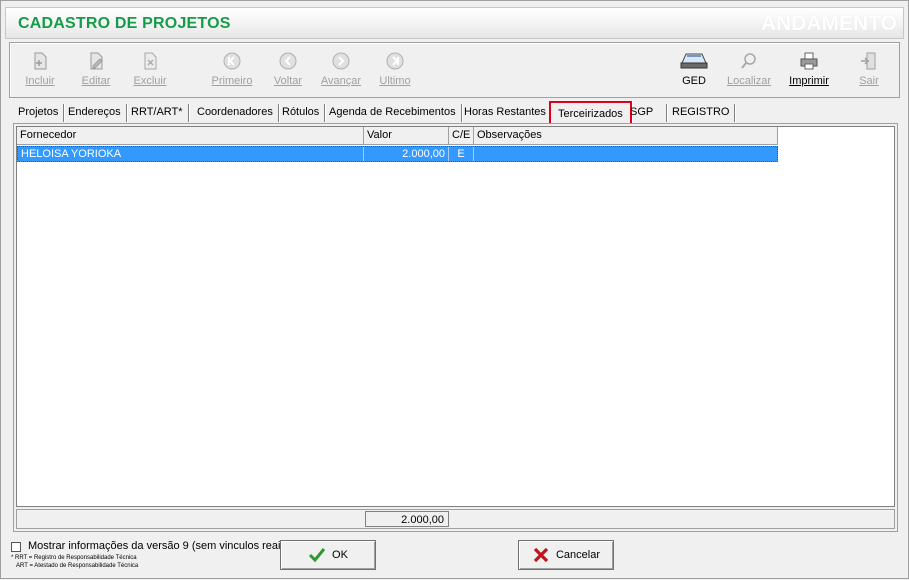 The height and width of the screenshot is (580, 909). Describe the element at coordinates (625, 154) in the screenshot. I see `cell-observacoes` at that location.